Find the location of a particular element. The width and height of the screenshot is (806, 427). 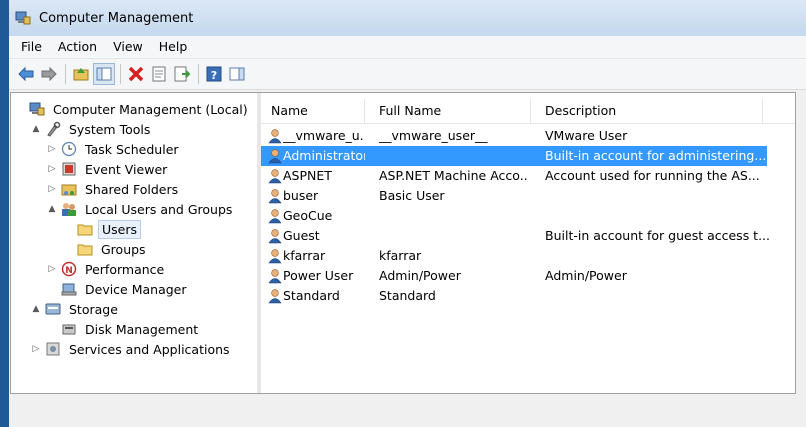

up-level-button is located at coordinates (81, 74).